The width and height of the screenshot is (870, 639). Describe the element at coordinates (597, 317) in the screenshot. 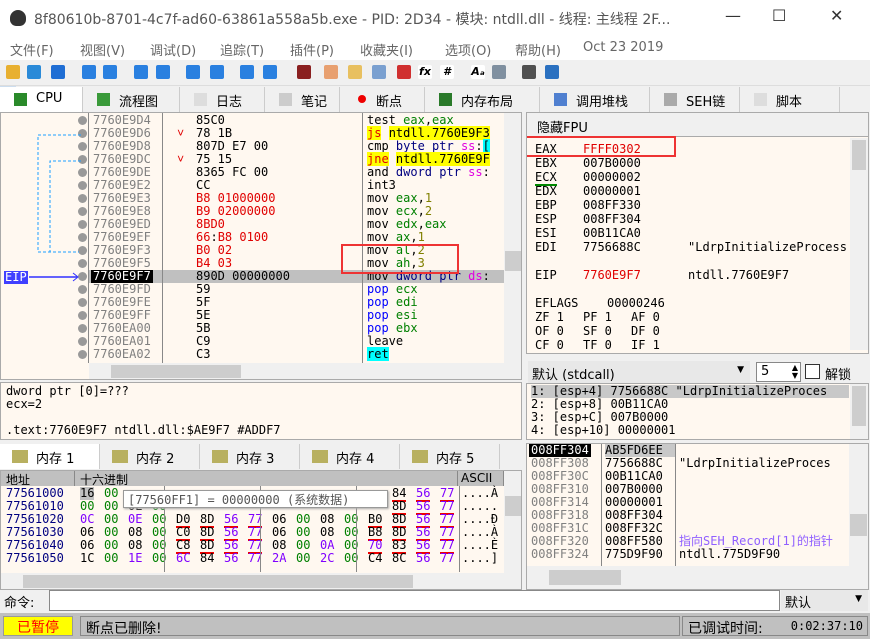

I see `flag: PF 1` at that location.